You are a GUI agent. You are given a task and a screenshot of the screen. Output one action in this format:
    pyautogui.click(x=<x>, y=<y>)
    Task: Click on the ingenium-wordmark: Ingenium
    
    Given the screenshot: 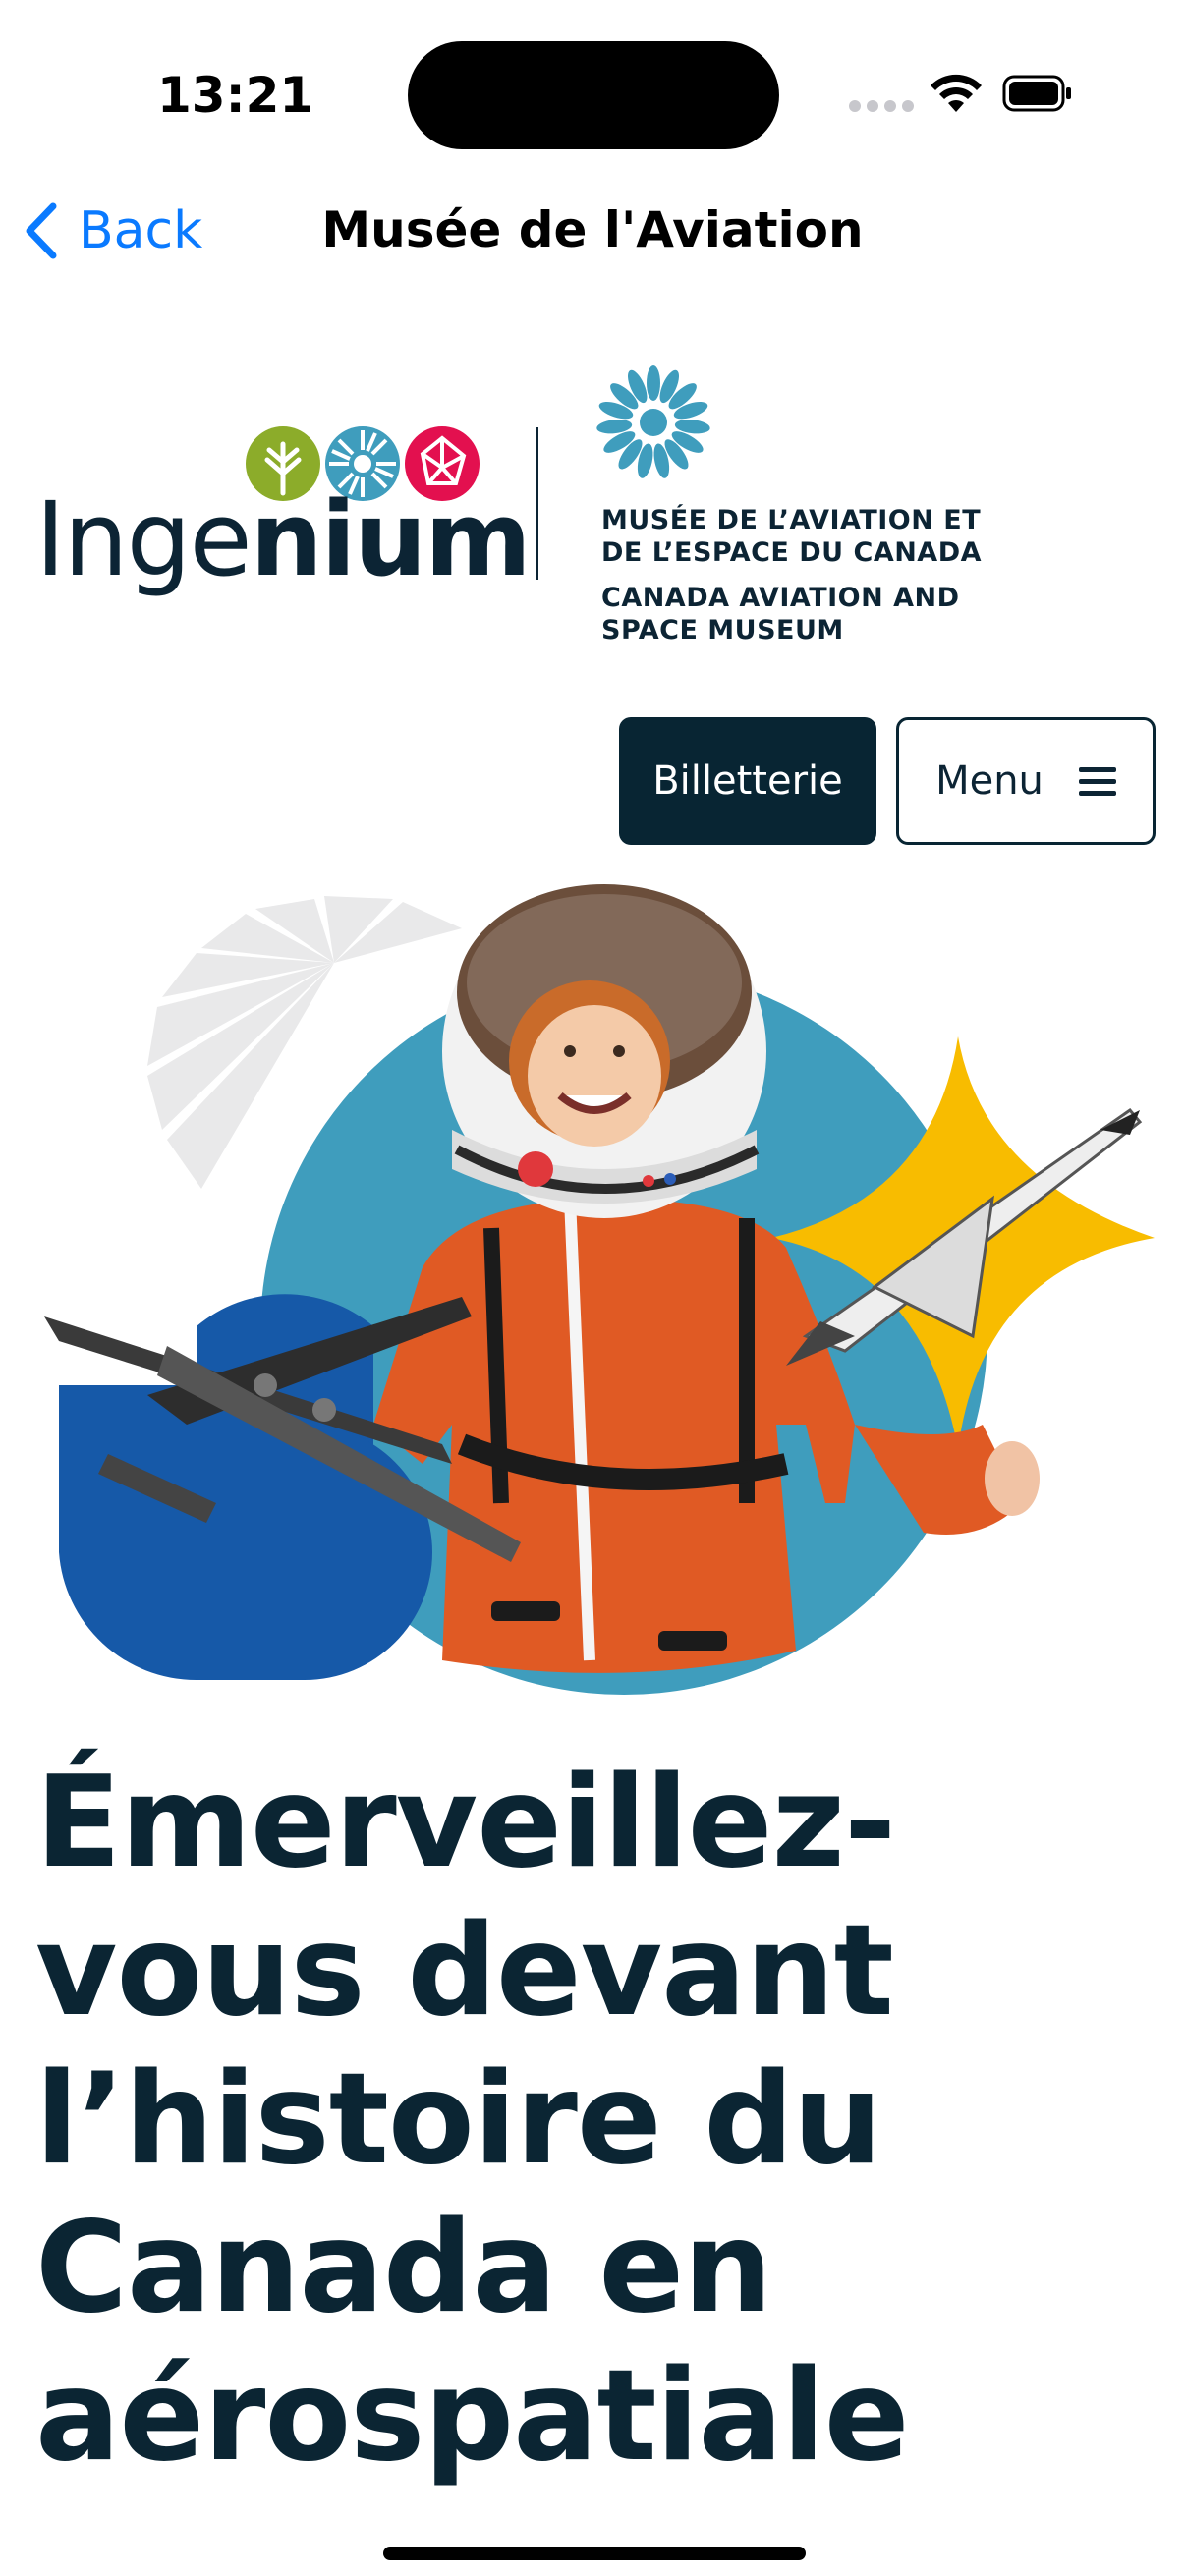 What is the action you would take?
    pyautogui.click(x=284, y=539)
    